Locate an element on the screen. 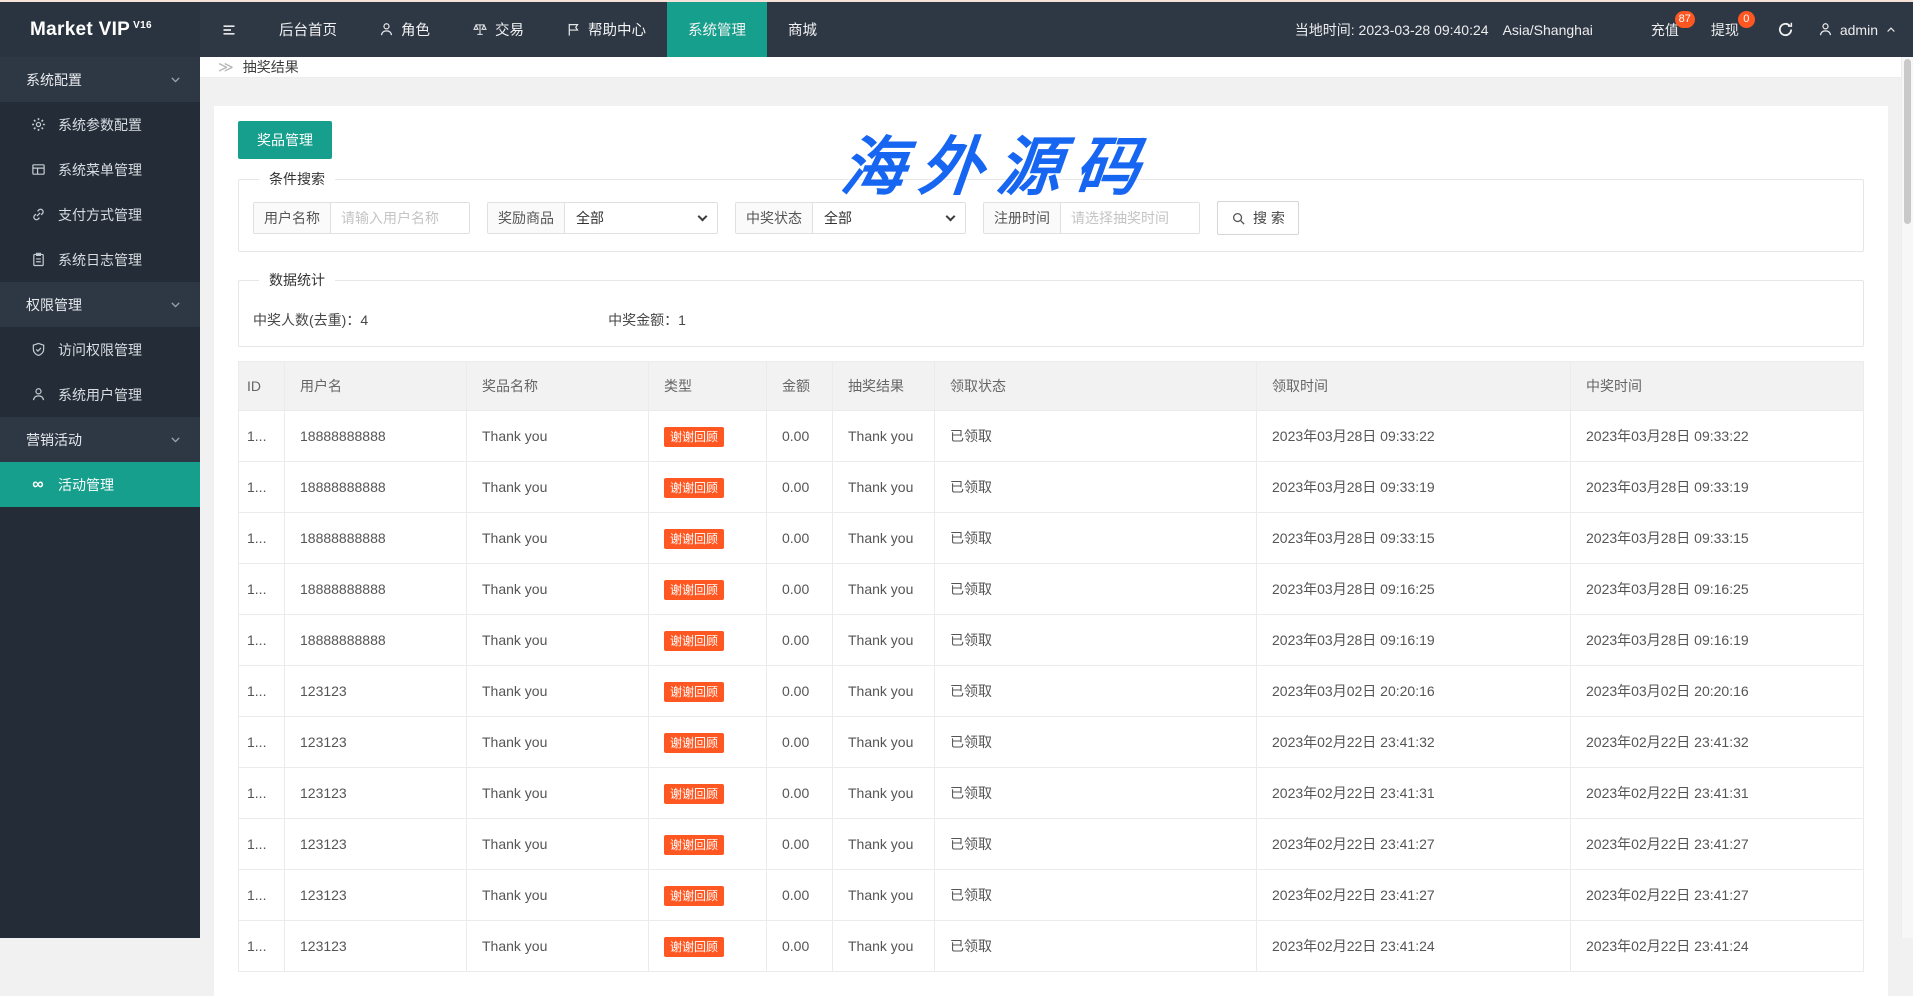  sidebar-item-system-logs: 系统日志管理 is located at coordinates (100, 259).